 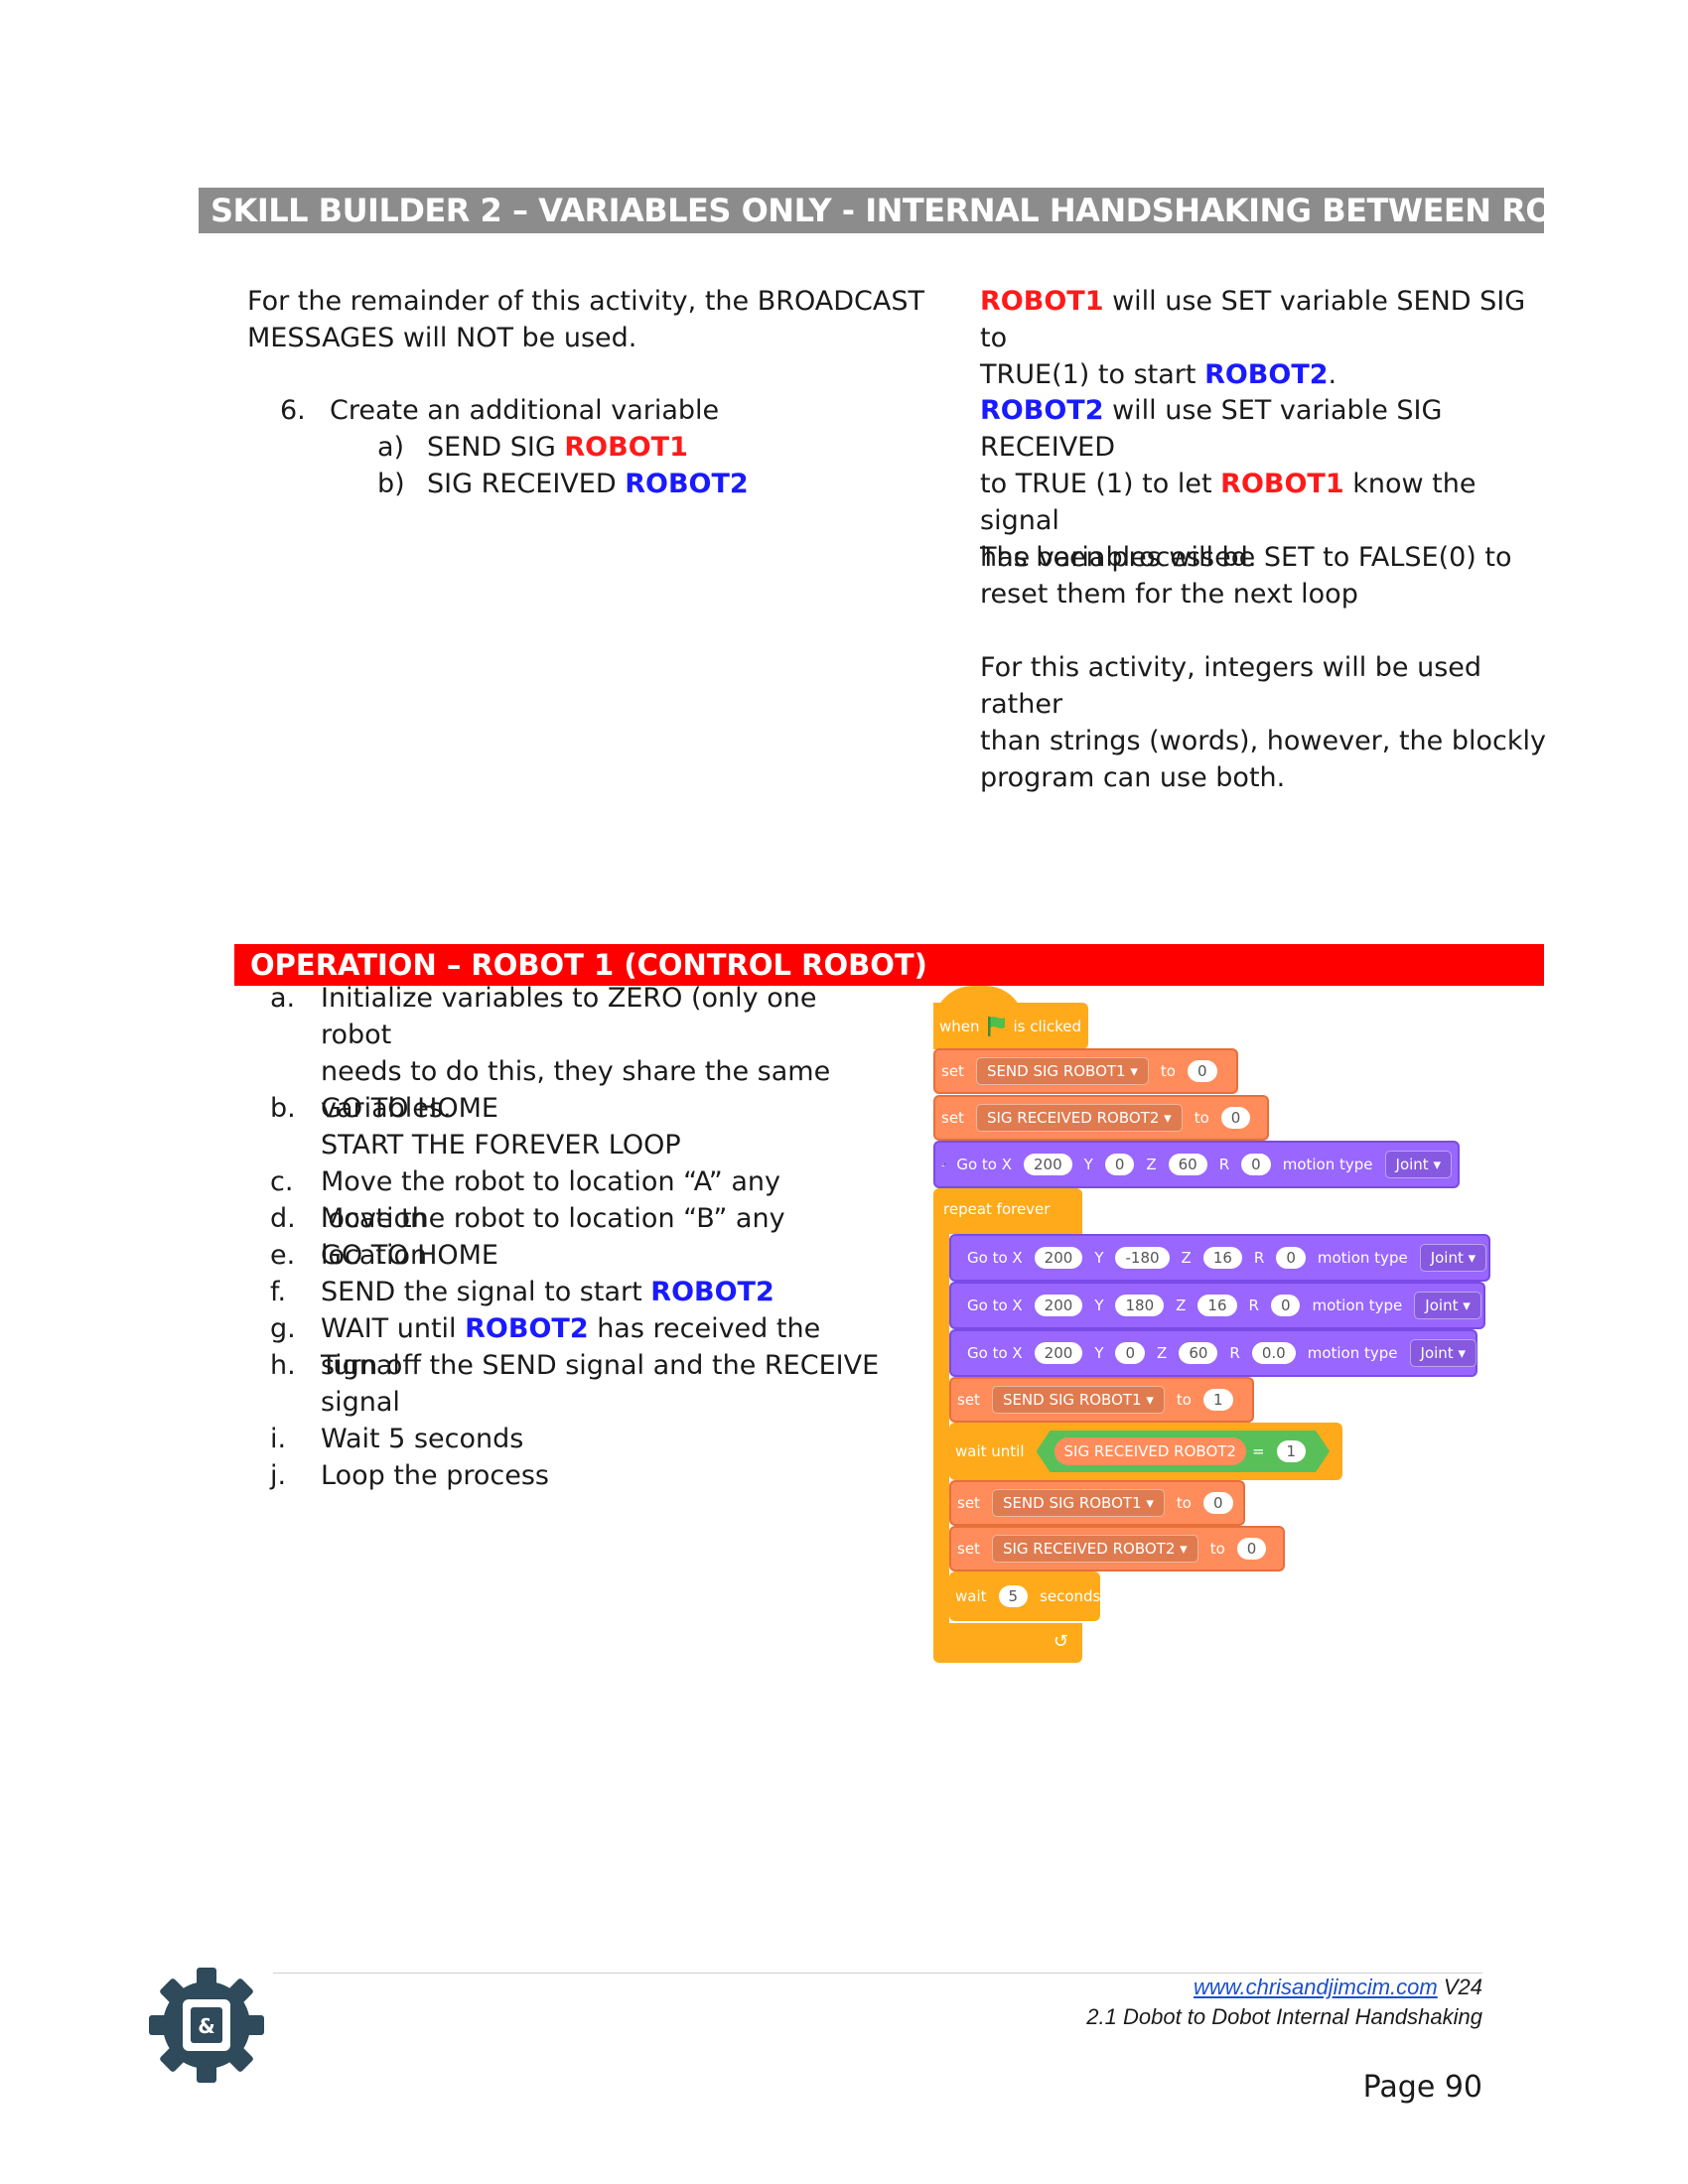 What do you see at coordinates (1181, 1305) in the screenshot?
I see `block-label: Z` at bounding box center [1181, 1305].